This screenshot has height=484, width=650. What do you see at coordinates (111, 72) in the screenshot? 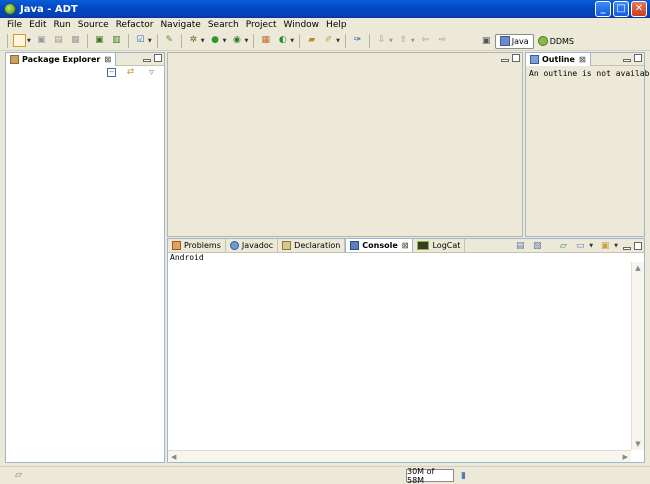
I see `collapse-all-icon: −` at bounding box center [111, 72].